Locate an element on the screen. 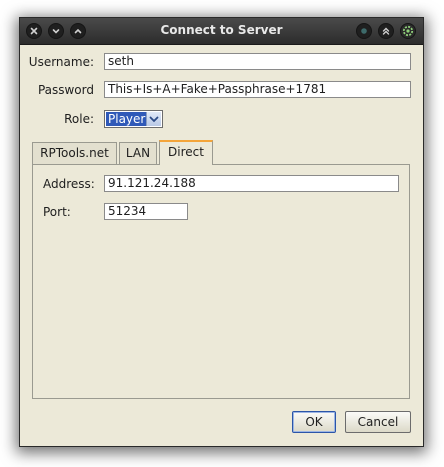 This screenshot has height=467, width=444. username-label: Username: is located at coordinates (61, 62).